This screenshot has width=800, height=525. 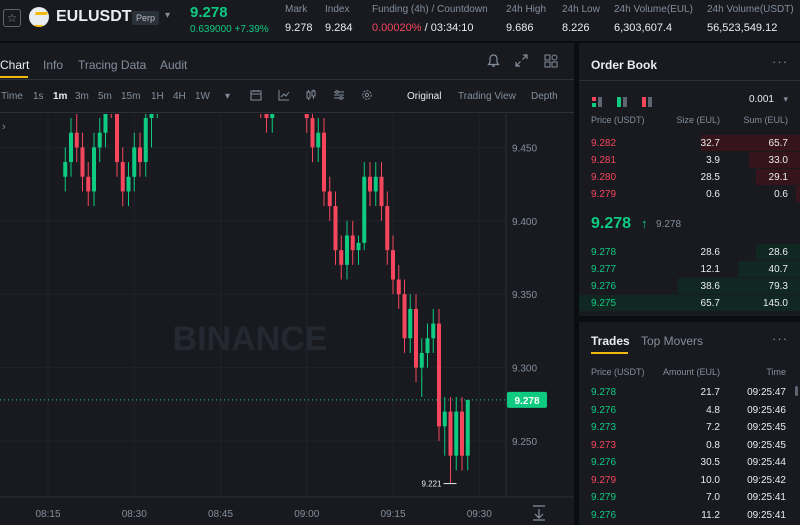 I want to click on timeframe-4h: 4H, so click(x=179, y=96).